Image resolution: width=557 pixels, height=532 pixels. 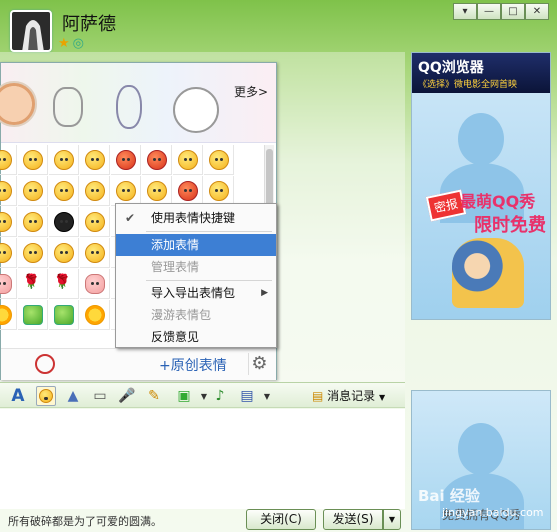 What do you see at coordinates (196, 315) in the screenshot?
I see `menu-item-roaming: 漫游表情包` at bounding box center [196, 315].